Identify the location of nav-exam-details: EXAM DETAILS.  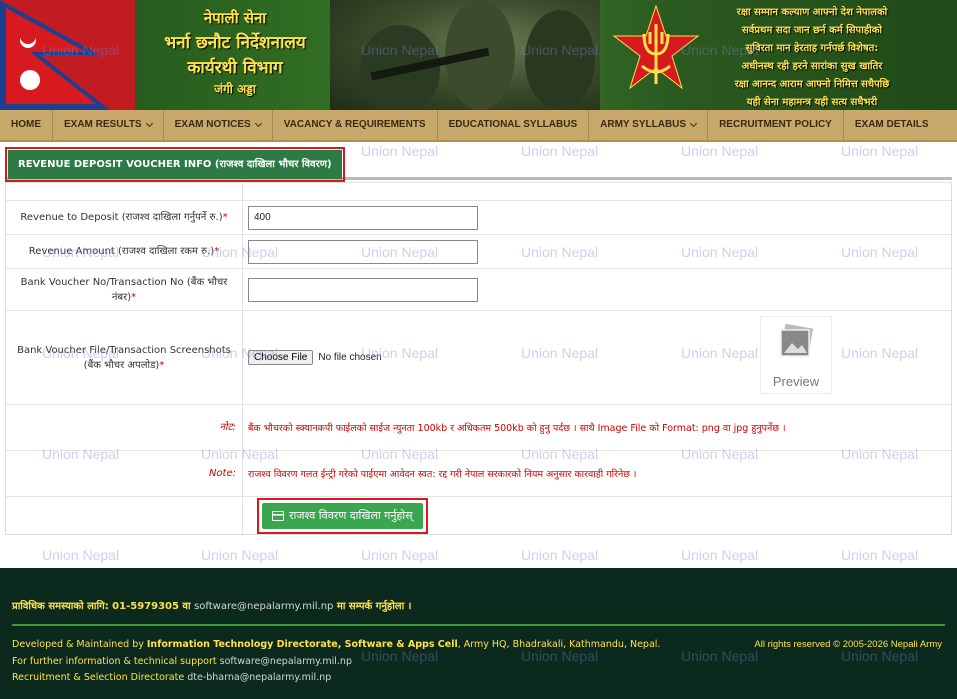
(892, 125).